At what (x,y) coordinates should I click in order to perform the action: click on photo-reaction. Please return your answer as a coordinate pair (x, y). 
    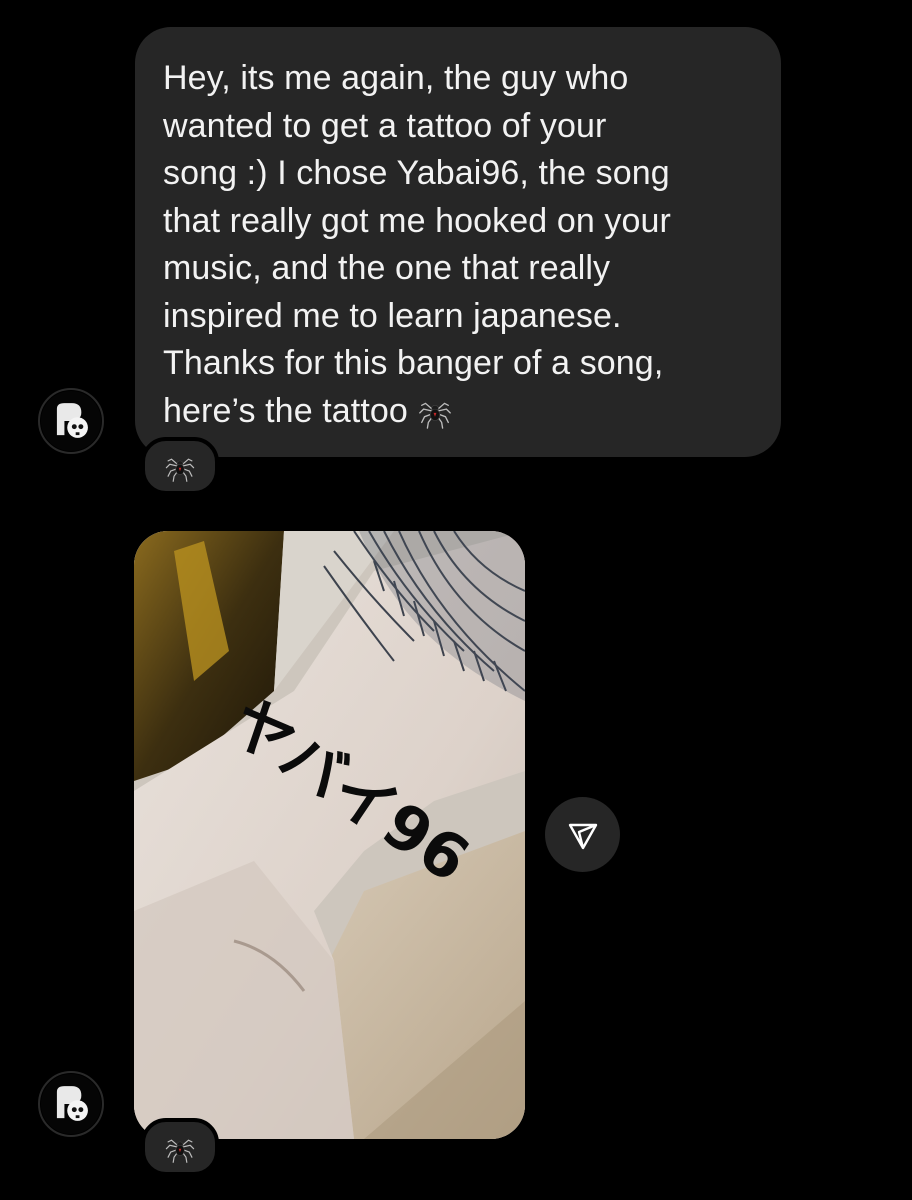
    Looking at the image, I should click on (180, 1147).